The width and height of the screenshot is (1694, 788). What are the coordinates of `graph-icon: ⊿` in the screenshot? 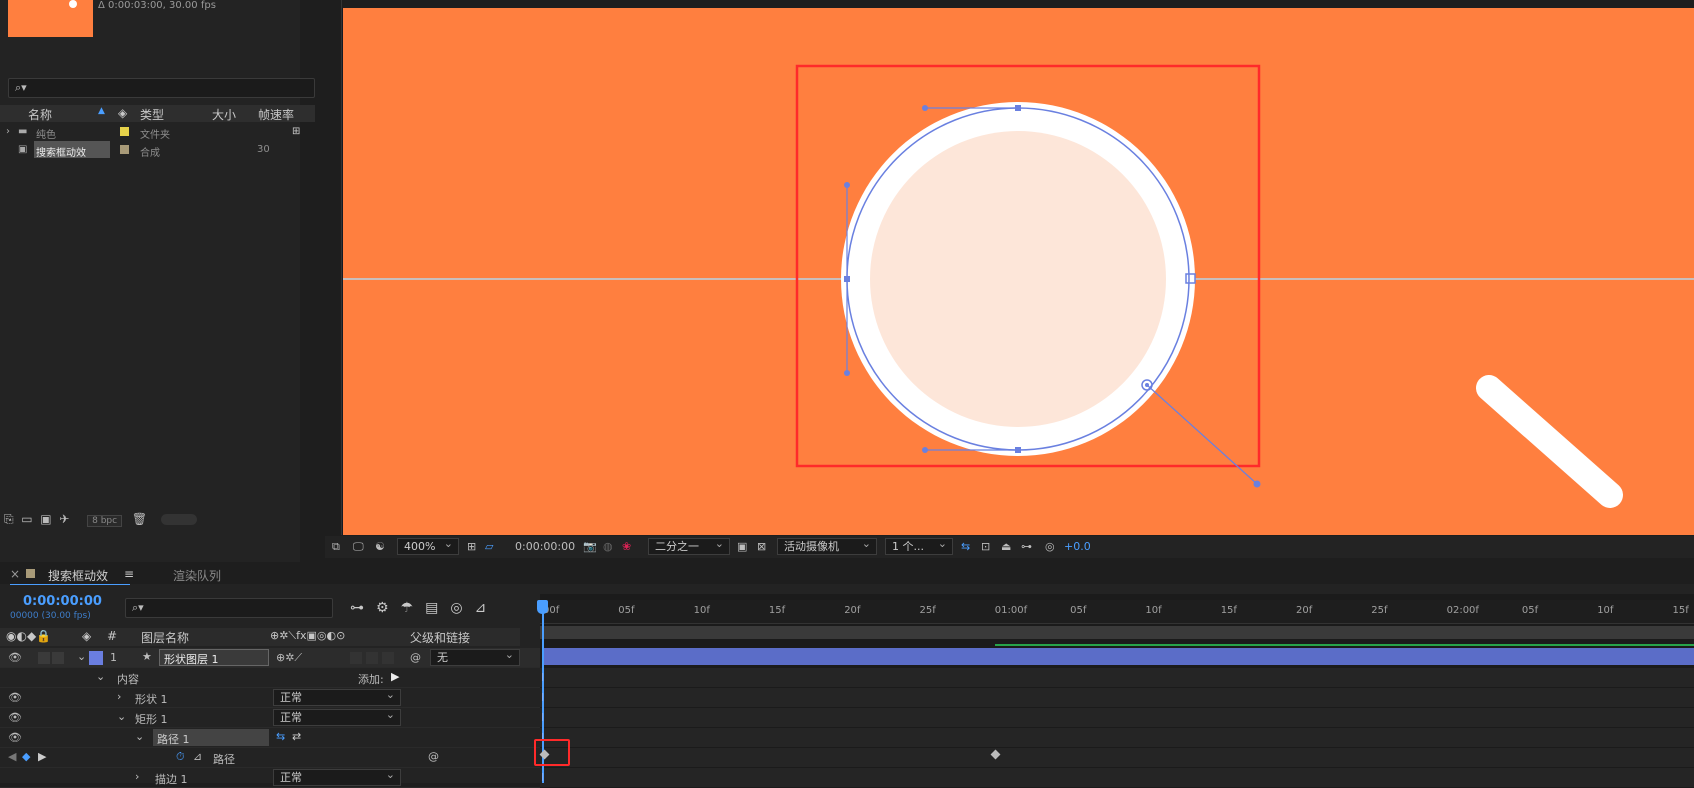 It's located at (197, 756).